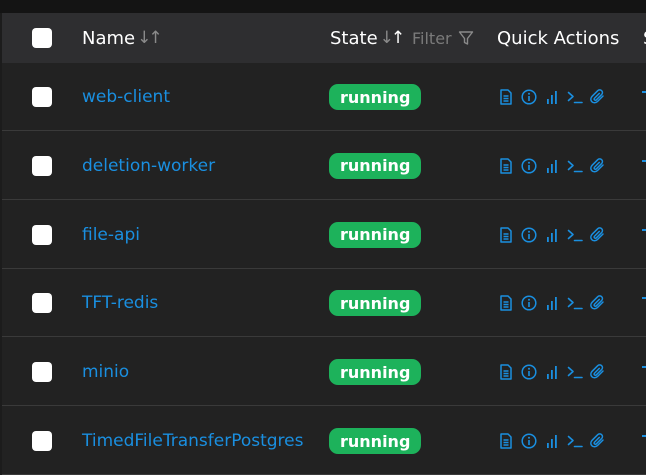 This screenshot has height=475, width=646. I want to click on column-name-label: Name, so click(109, 38).